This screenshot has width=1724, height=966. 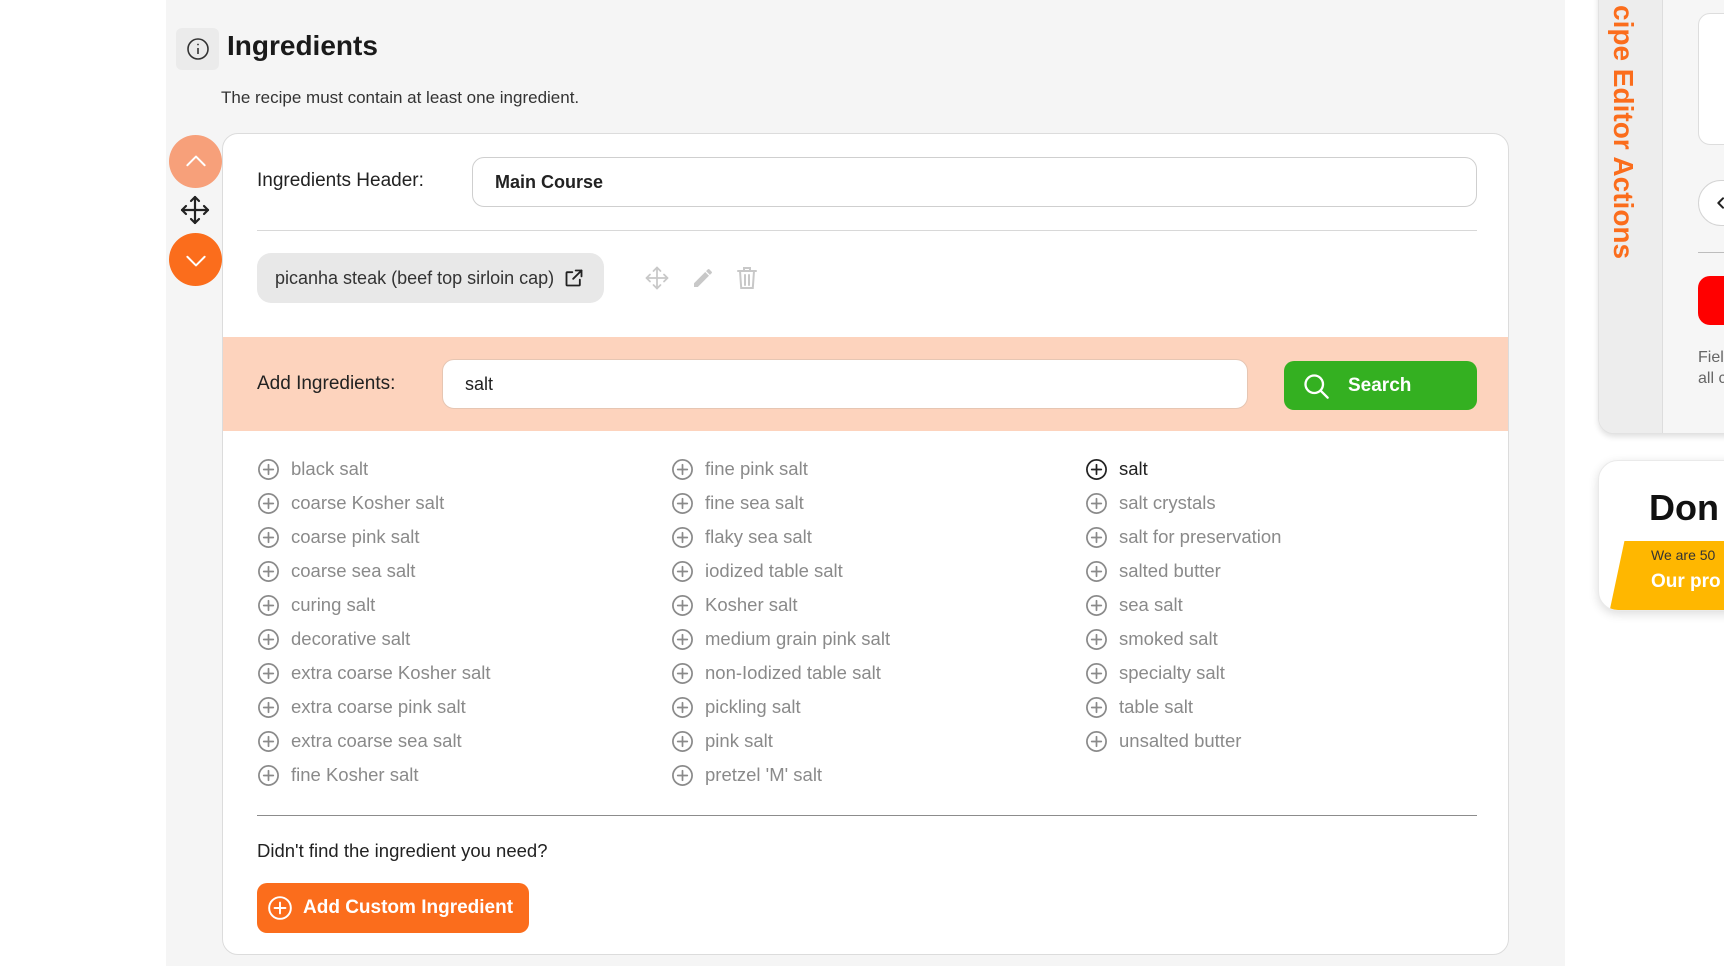 I want to click on ingredients-header-input: Main Course, so click(x=974, y=182).